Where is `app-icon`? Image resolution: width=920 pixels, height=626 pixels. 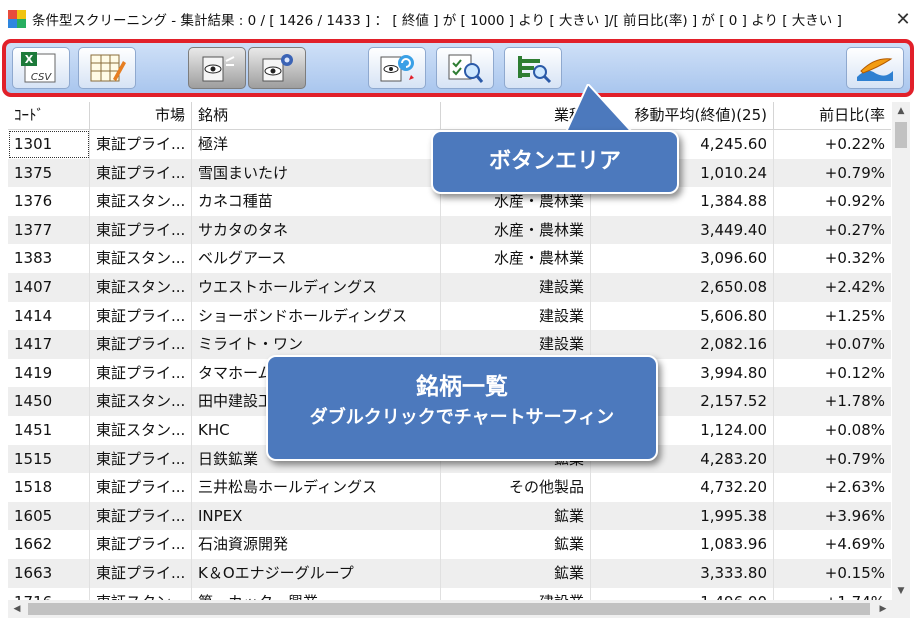 app-icon is located at coordinates (17, 19).